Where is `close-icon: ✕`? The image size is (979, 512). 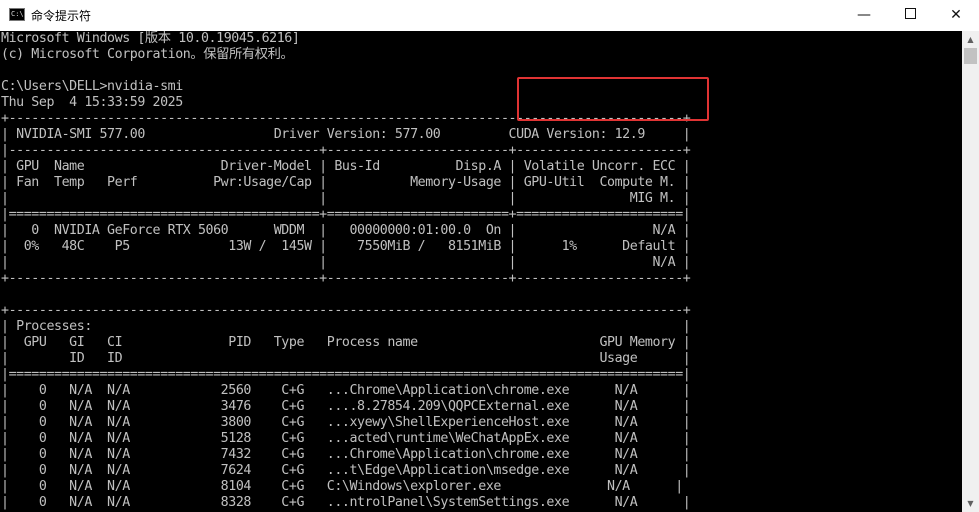
close-icon: ✕ is located at coordinates (956, 15).